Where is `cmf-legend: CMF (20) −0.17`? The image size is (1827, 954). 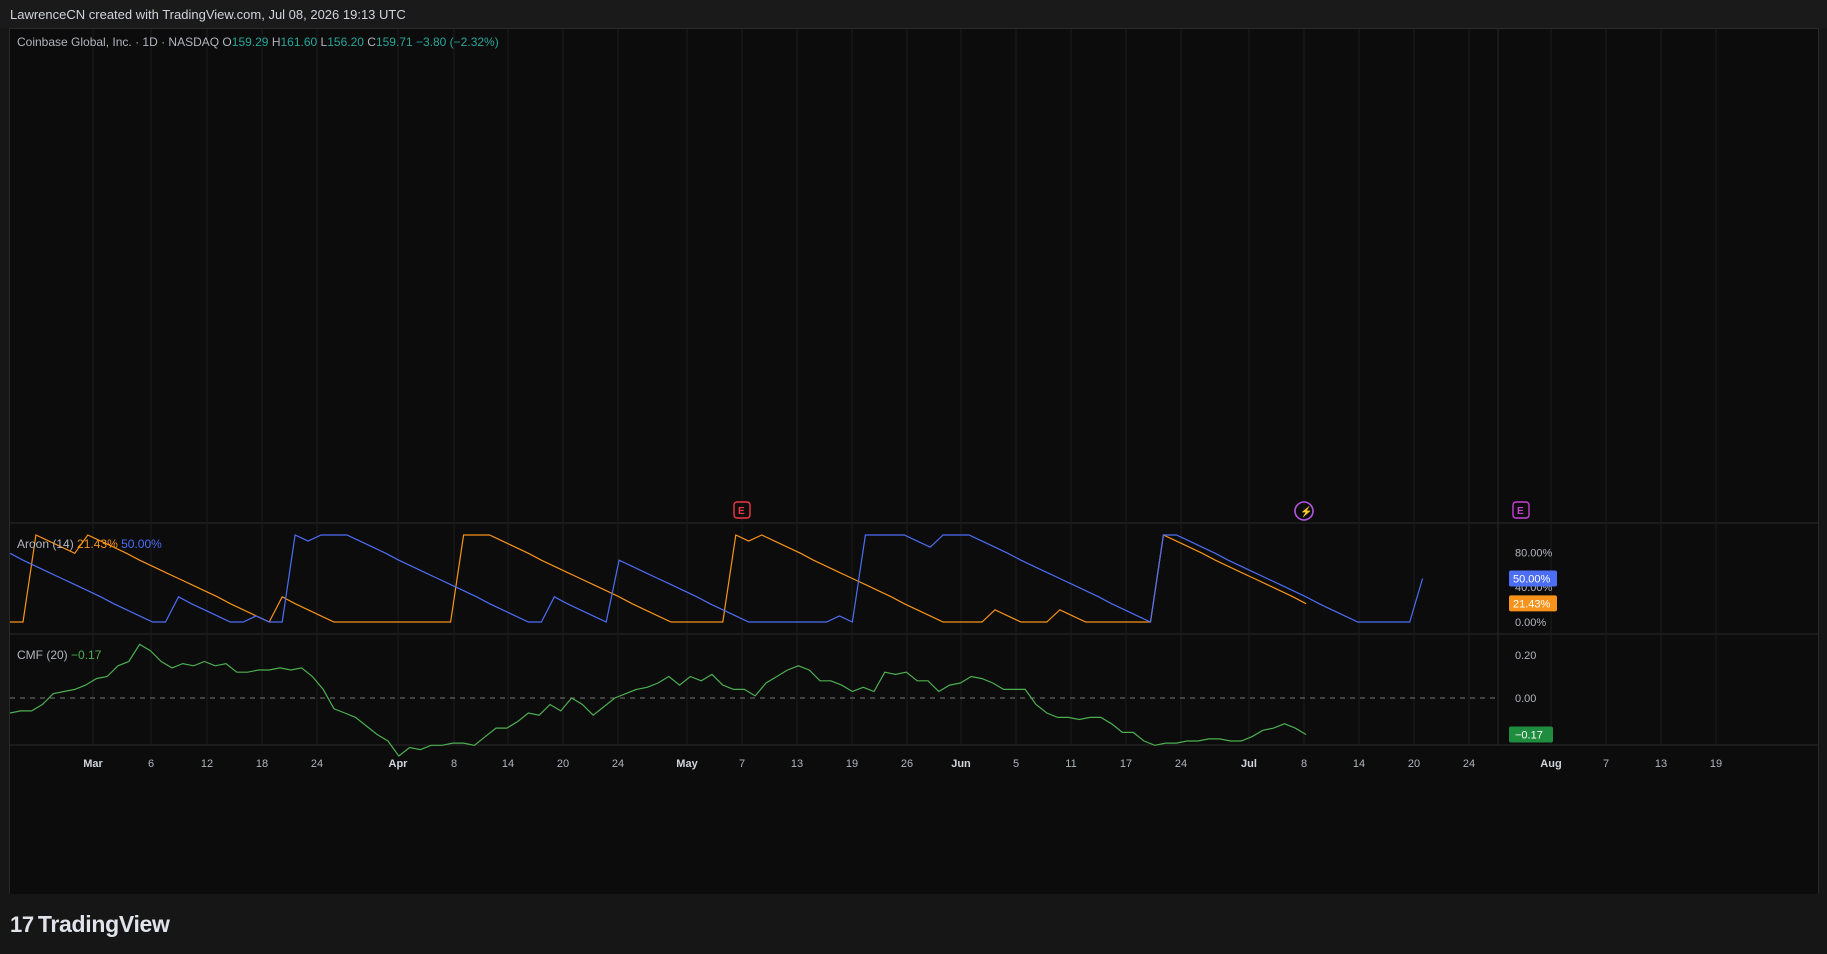
cmf-legend: CMF (20) −0.17 is located at coordinates (59, 655).